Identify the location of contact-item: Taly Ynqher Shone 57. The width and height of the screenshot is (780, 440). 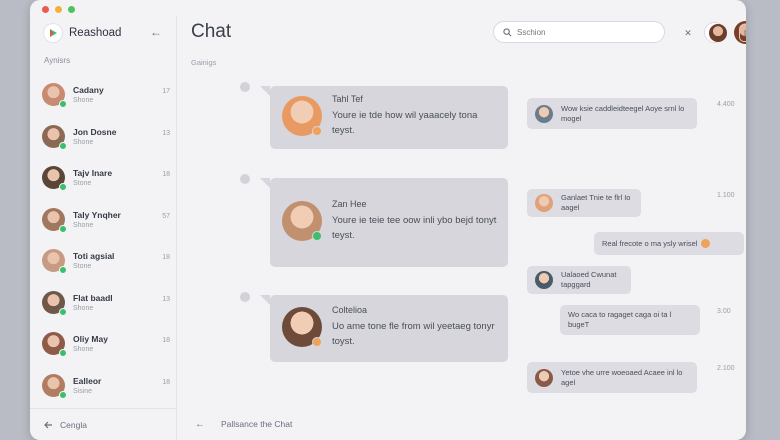
(106, 220).